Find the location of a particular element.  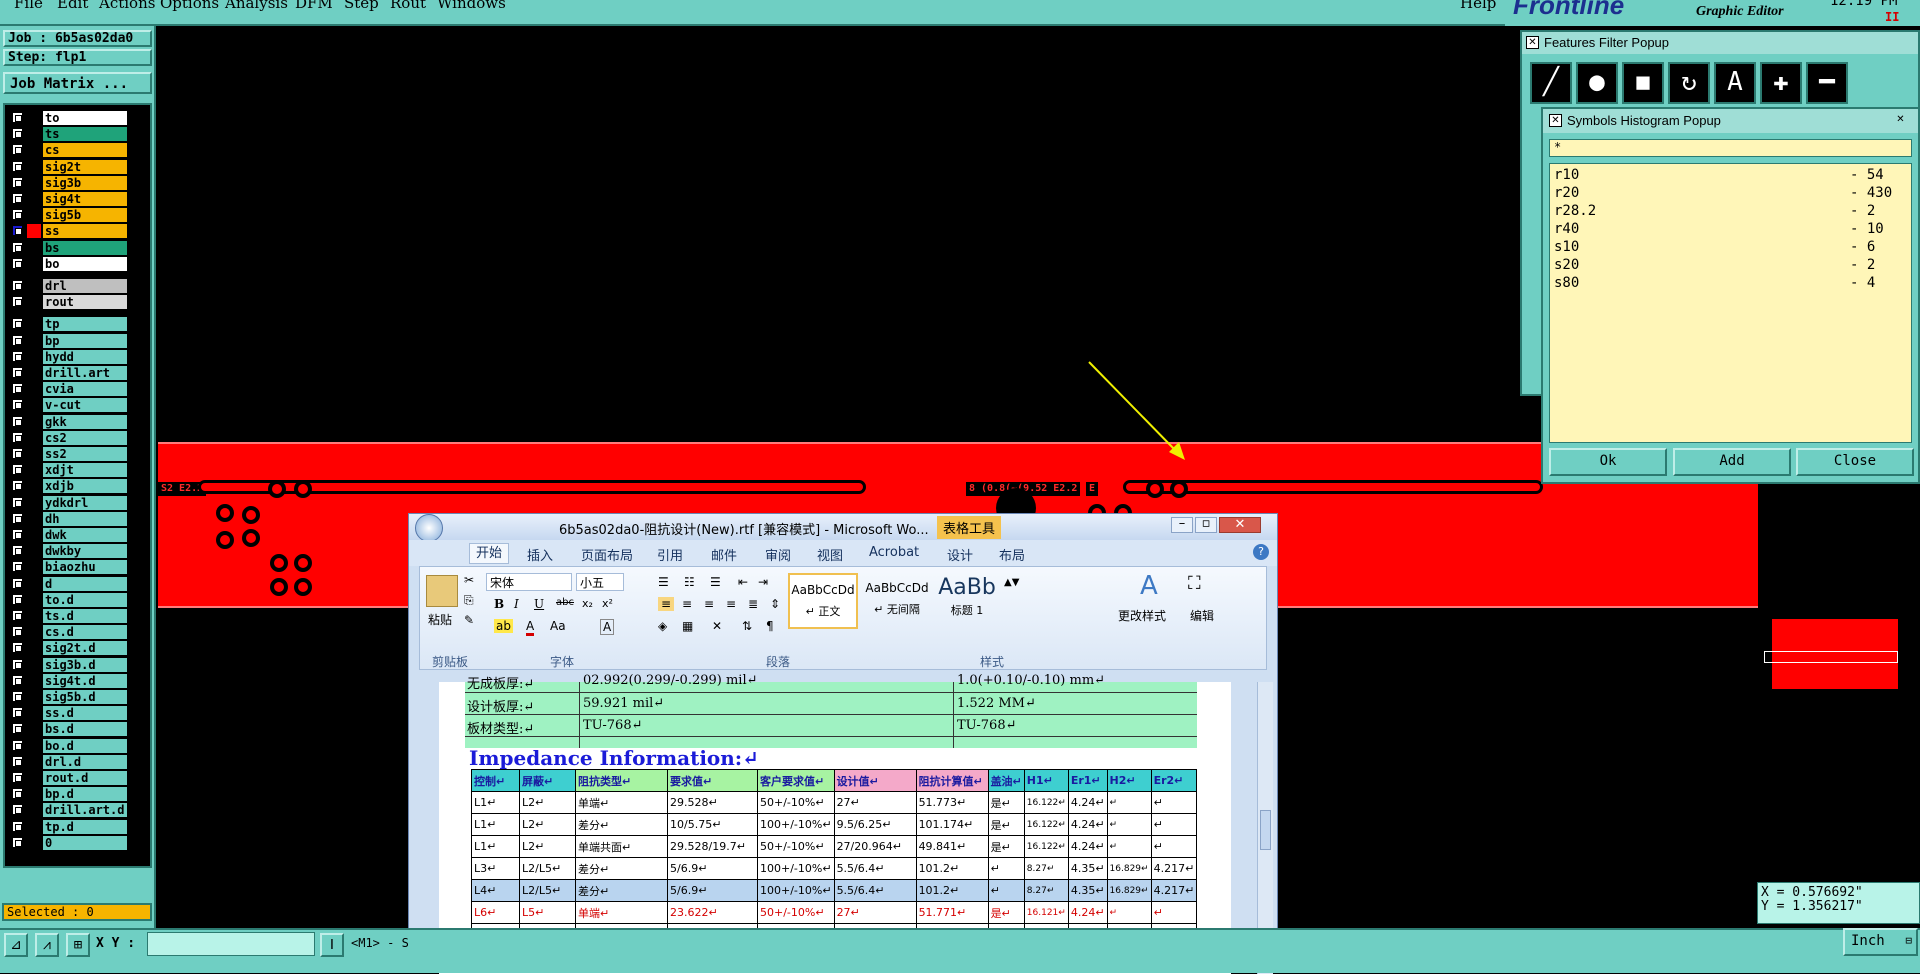

line-spacing-icon: ⇕ is located at coordinates (775, 604).